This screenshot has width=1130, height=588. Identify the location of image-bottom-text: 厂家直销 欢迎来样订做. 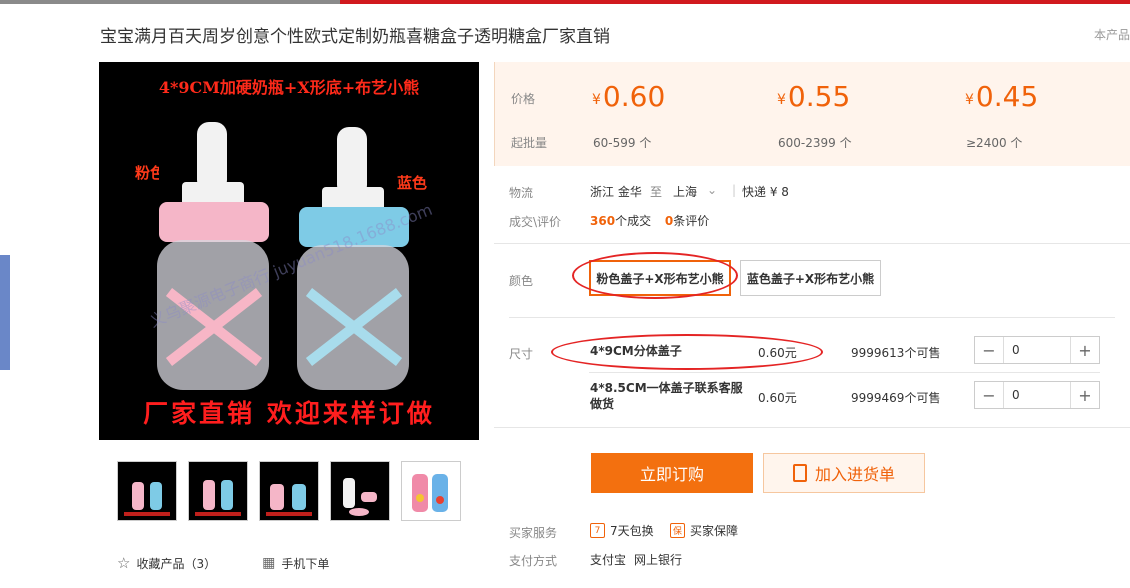
(289, 413).